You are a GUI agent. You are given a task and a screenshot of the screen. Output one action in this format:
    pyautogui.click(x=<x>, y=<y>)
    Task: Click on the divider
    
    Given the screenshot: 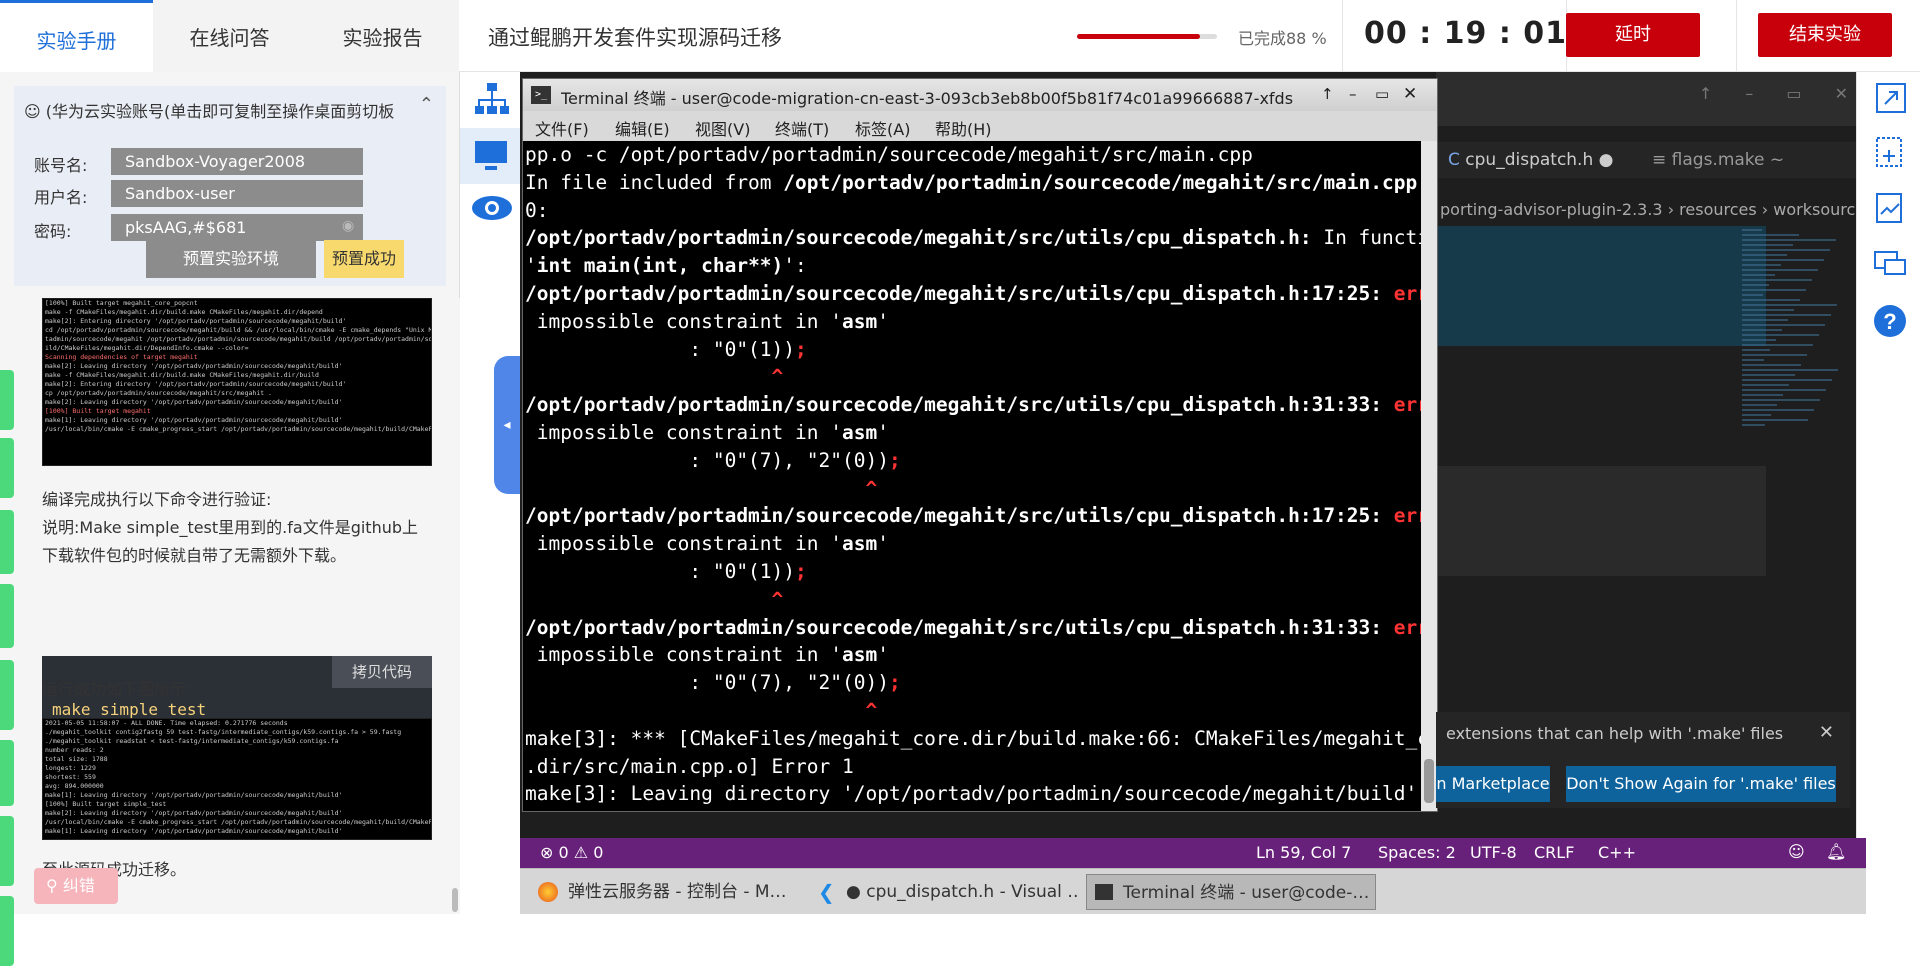 What is the action you would take?
    pyautogui.click(x=1736, y=36)
    